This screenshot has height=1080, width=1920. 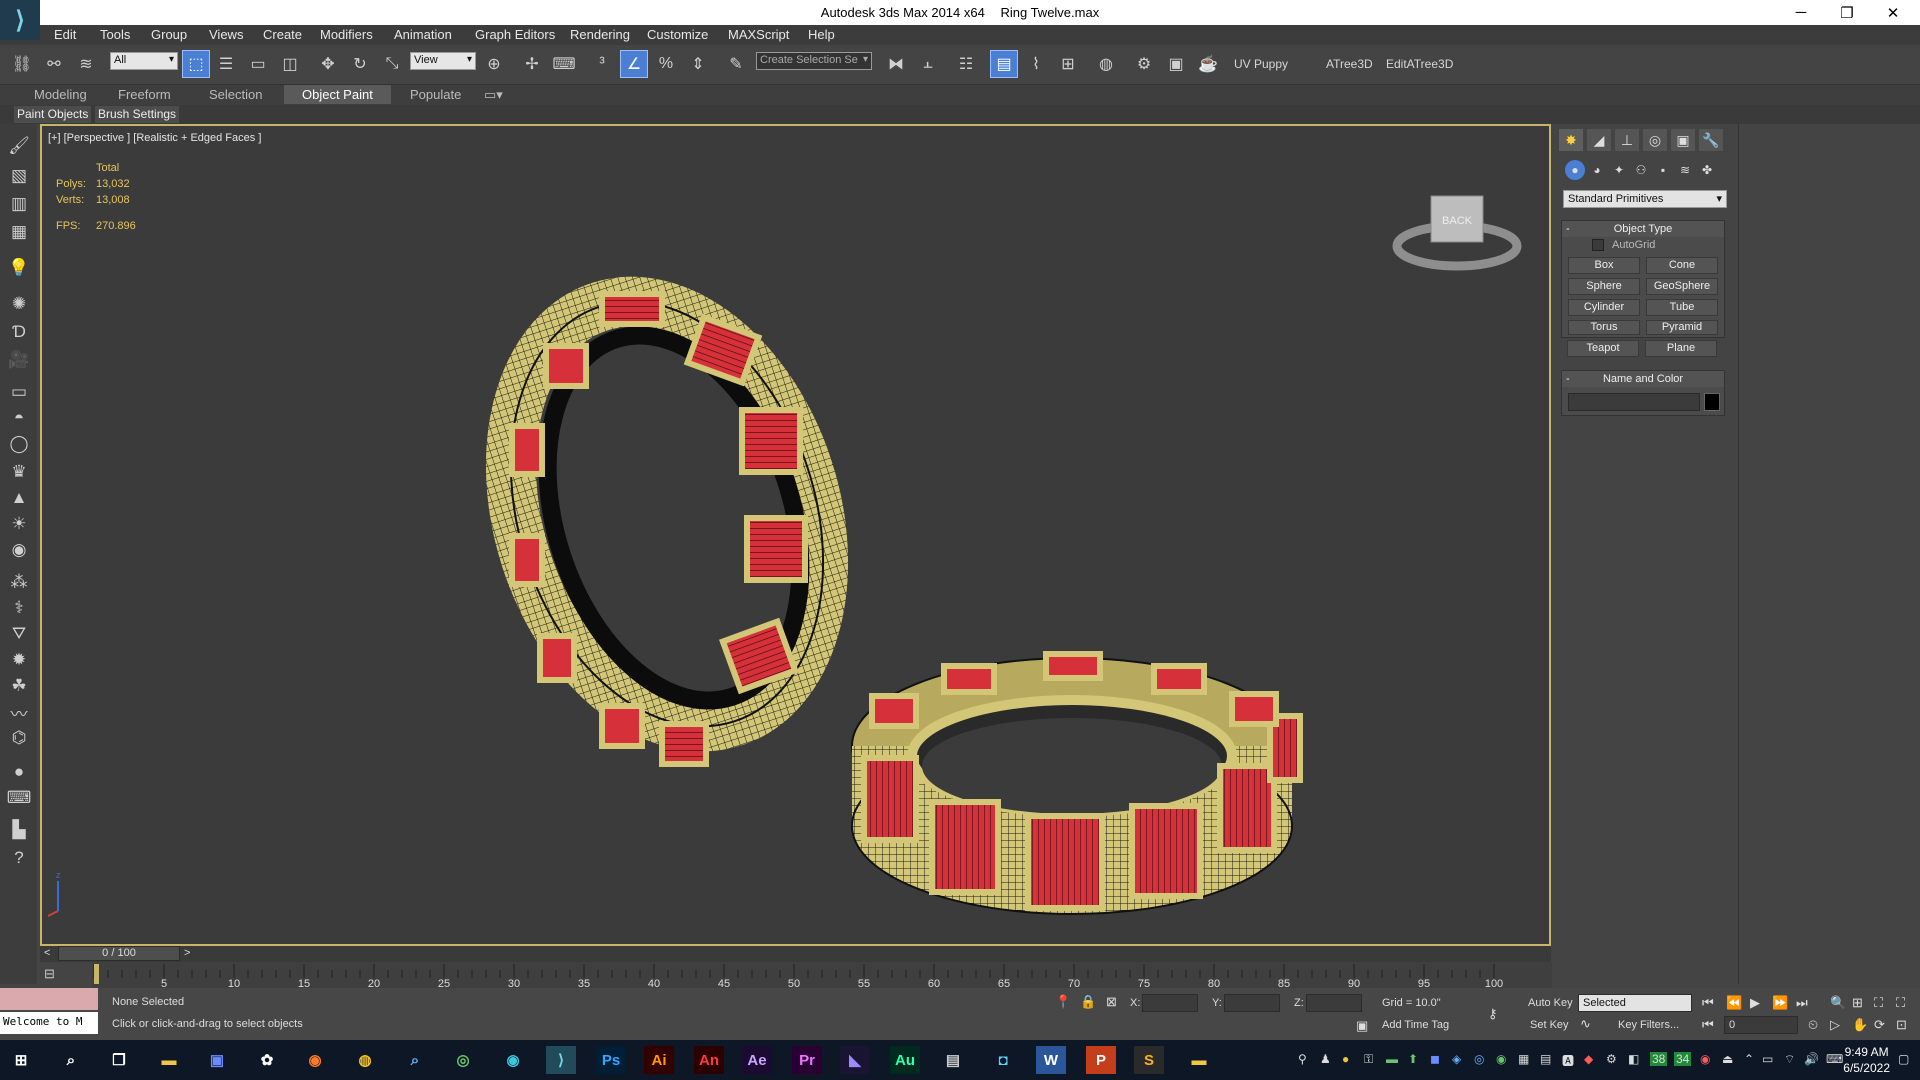 I want to click on select-manipulate-icon: ✢, so click(x=532, y=64).